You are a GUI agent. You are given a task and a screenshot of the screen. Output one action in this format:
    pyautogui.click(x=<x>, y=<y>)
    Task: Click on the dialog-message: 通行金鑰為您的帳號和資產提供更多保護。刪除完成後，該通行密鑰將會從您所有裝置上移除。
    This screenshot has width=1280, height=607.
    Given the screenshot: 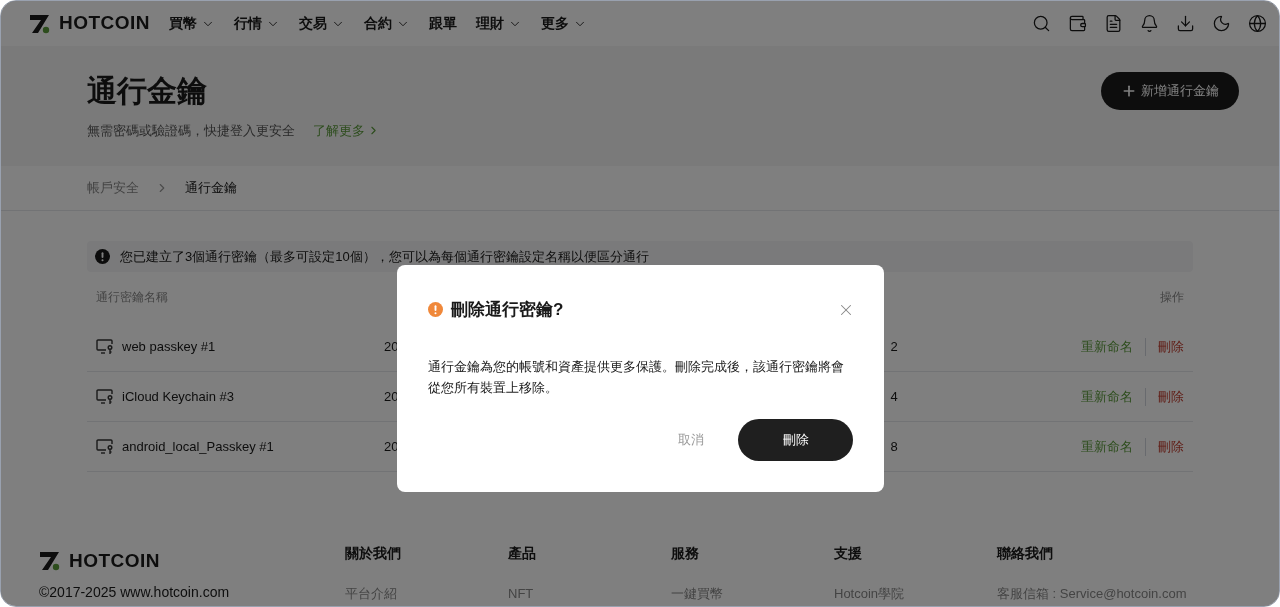 What is the action you would take?
    pyautogui.click(x=636, y=377)
    